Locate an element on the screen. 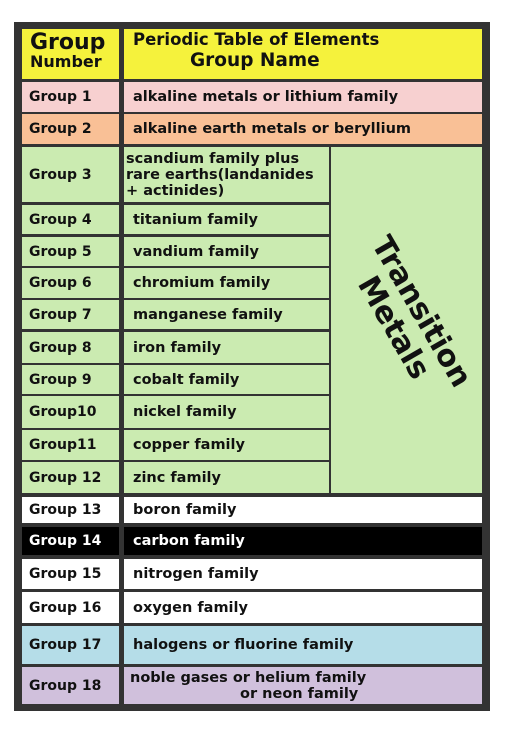 The height and width of the screenshot is (738, 509). transition-metals-label: Transition Metals is located at coordinates (407, 319).